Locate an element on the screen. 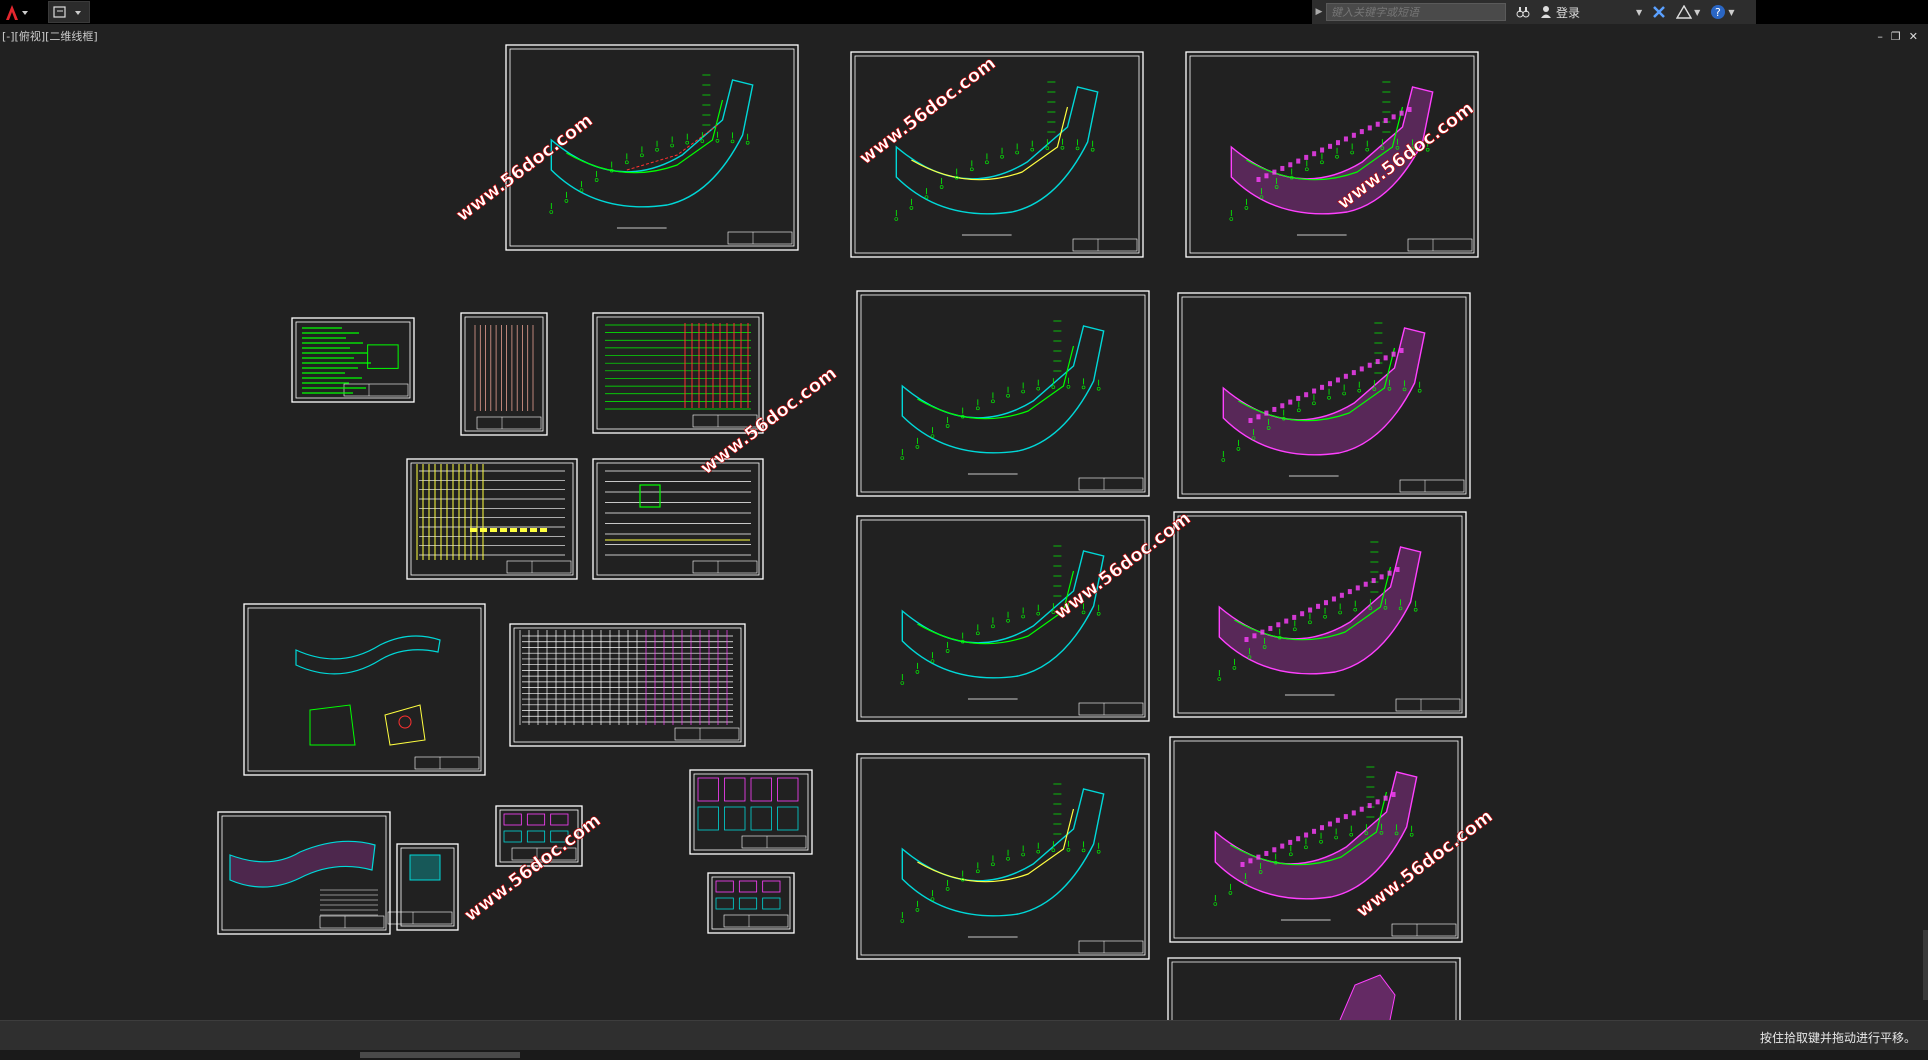 This screenshot has height=1060, width=1928. quick-access-icon is located at coordinates (67, 12).